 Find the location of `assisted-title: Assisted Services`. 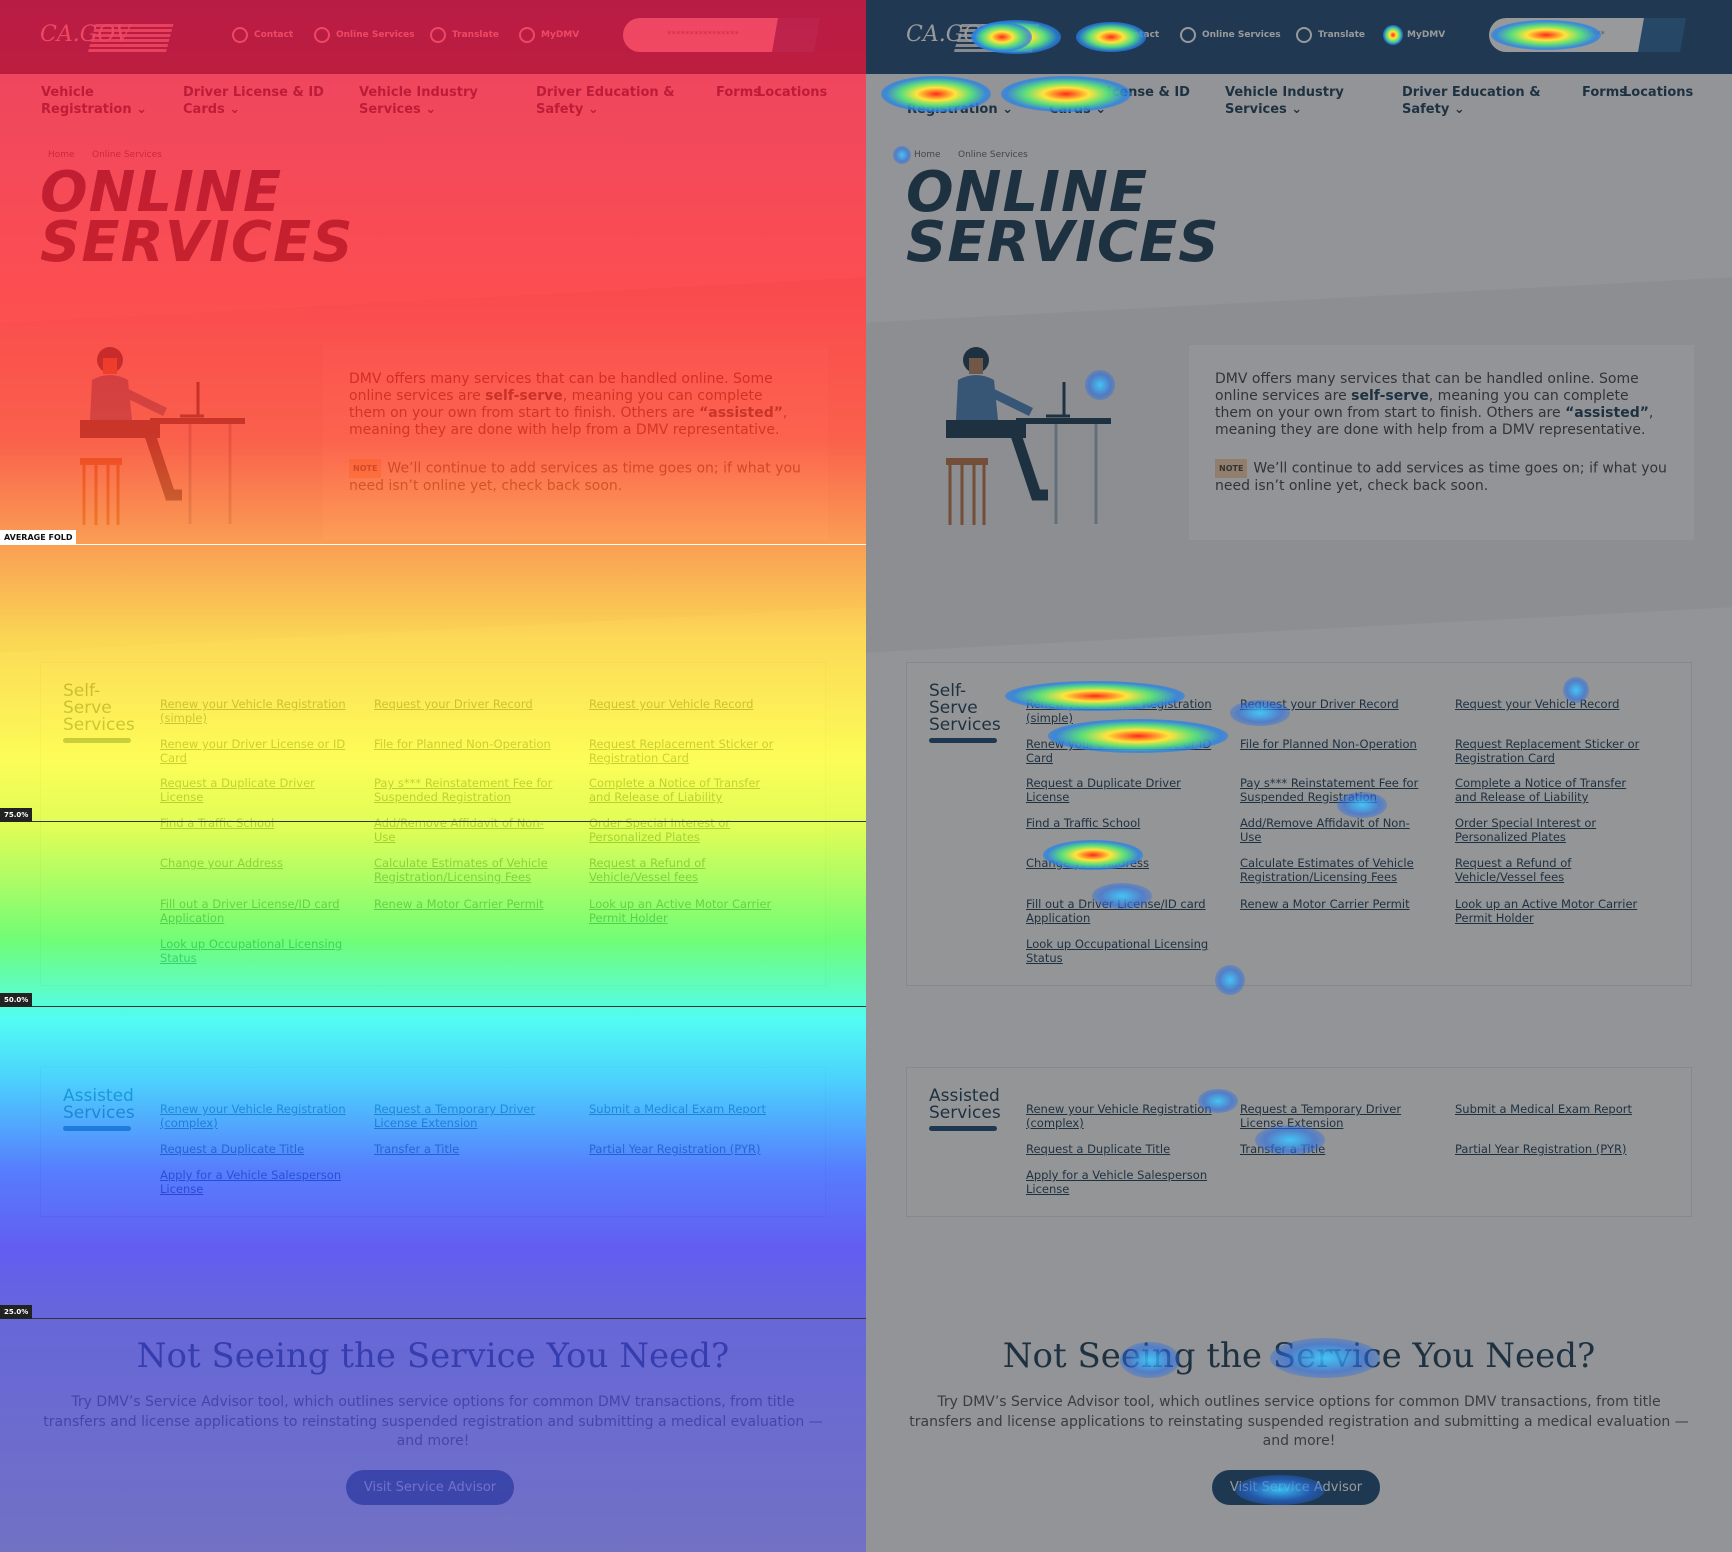

assisted-title: Assisted Services is located at coordinates (965, 1104).